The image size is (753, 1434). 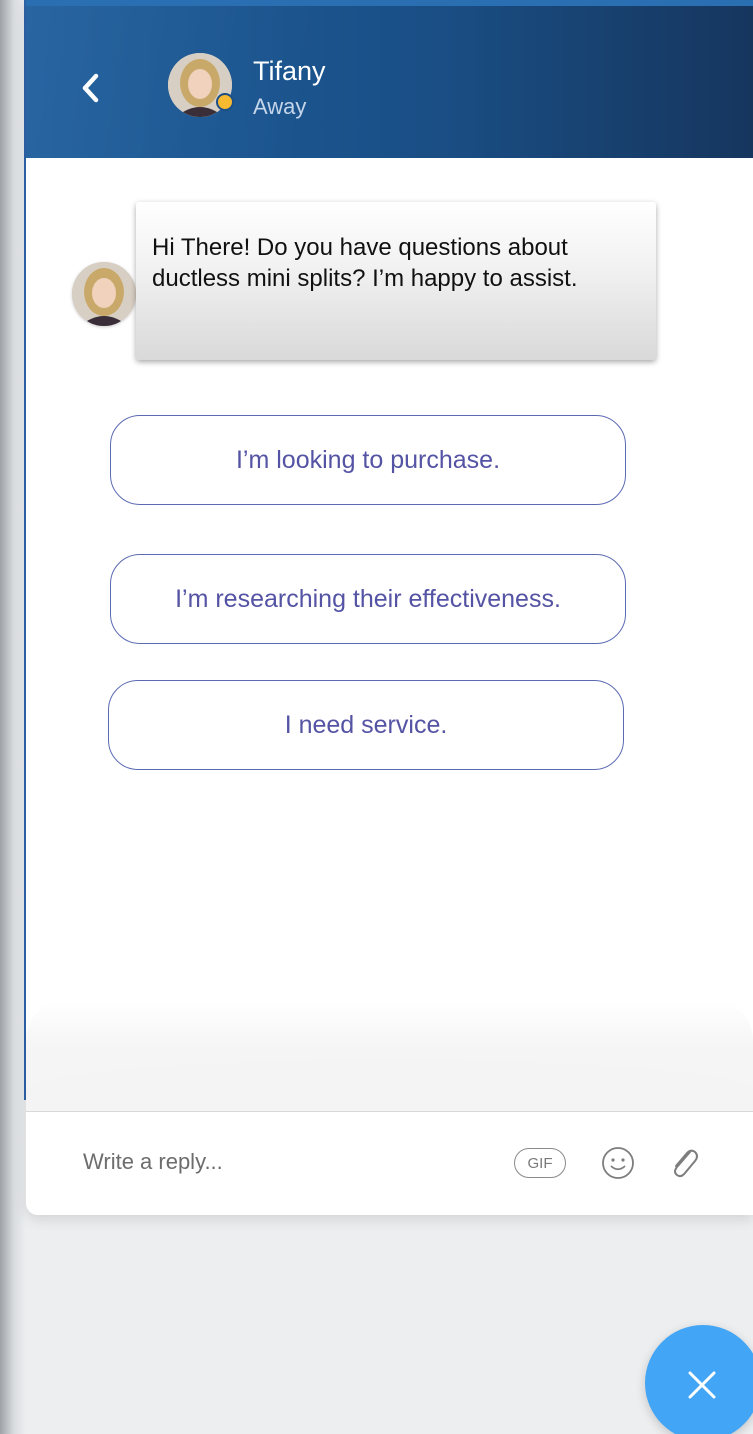 I want to click on back-button, so click(x=91, y=88).